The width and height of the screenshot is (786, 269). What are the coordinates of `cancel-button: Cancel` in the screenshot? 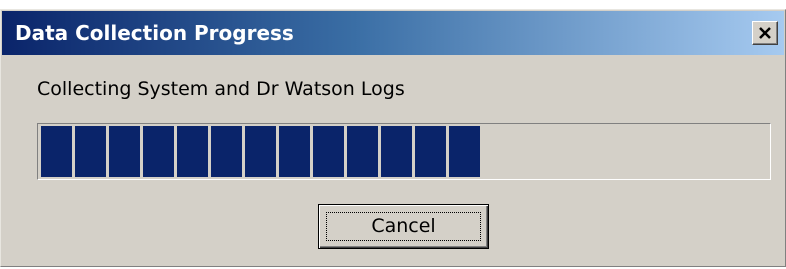 It's located at (403, 226).